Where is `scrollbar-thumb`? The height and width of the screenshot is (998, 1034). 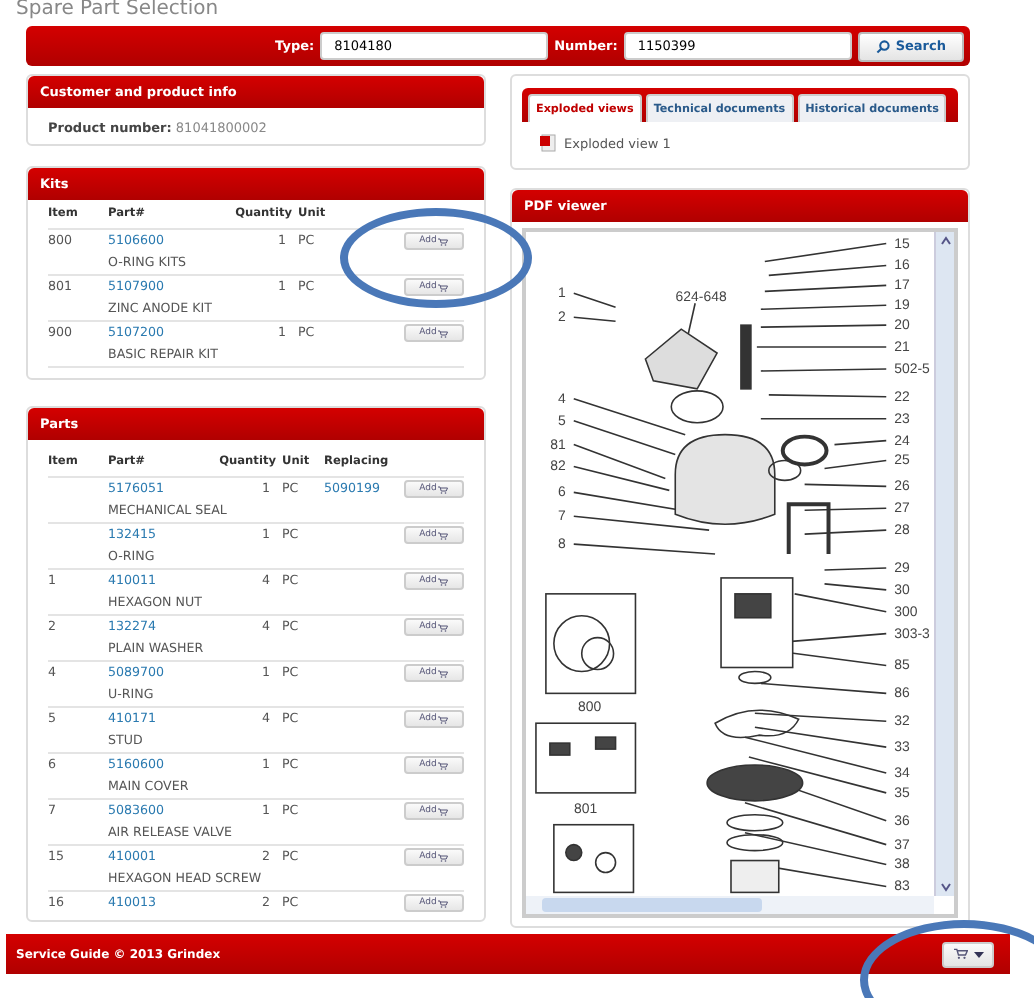
scrollbar-thumb is located at coordinates (652, 905).